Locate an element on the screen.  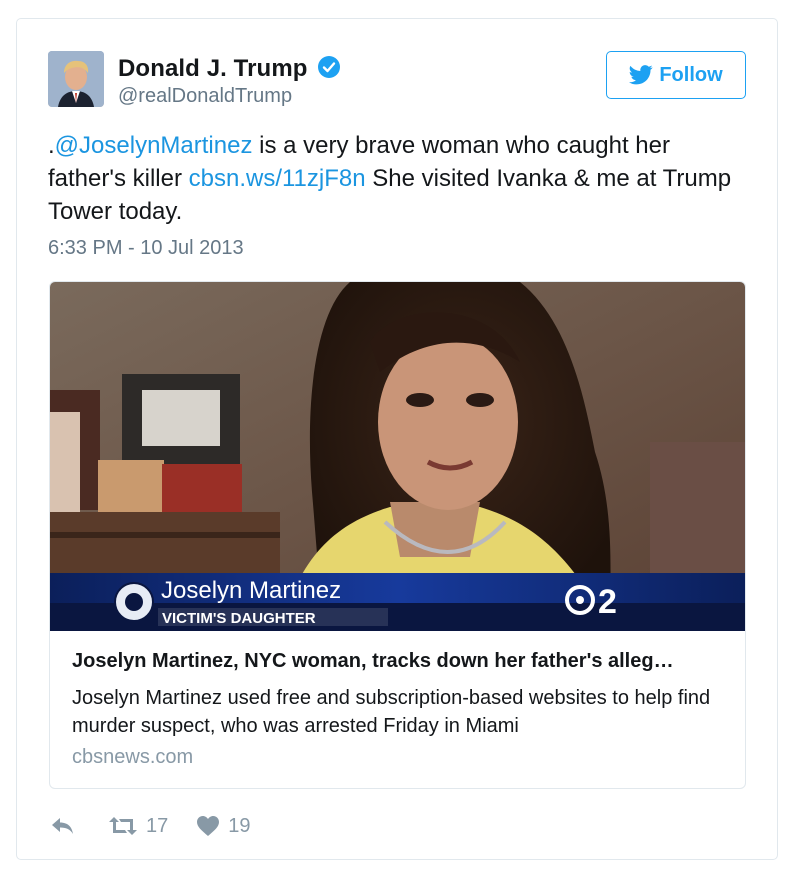
retweet-icon is located at coordinates (123, 826).